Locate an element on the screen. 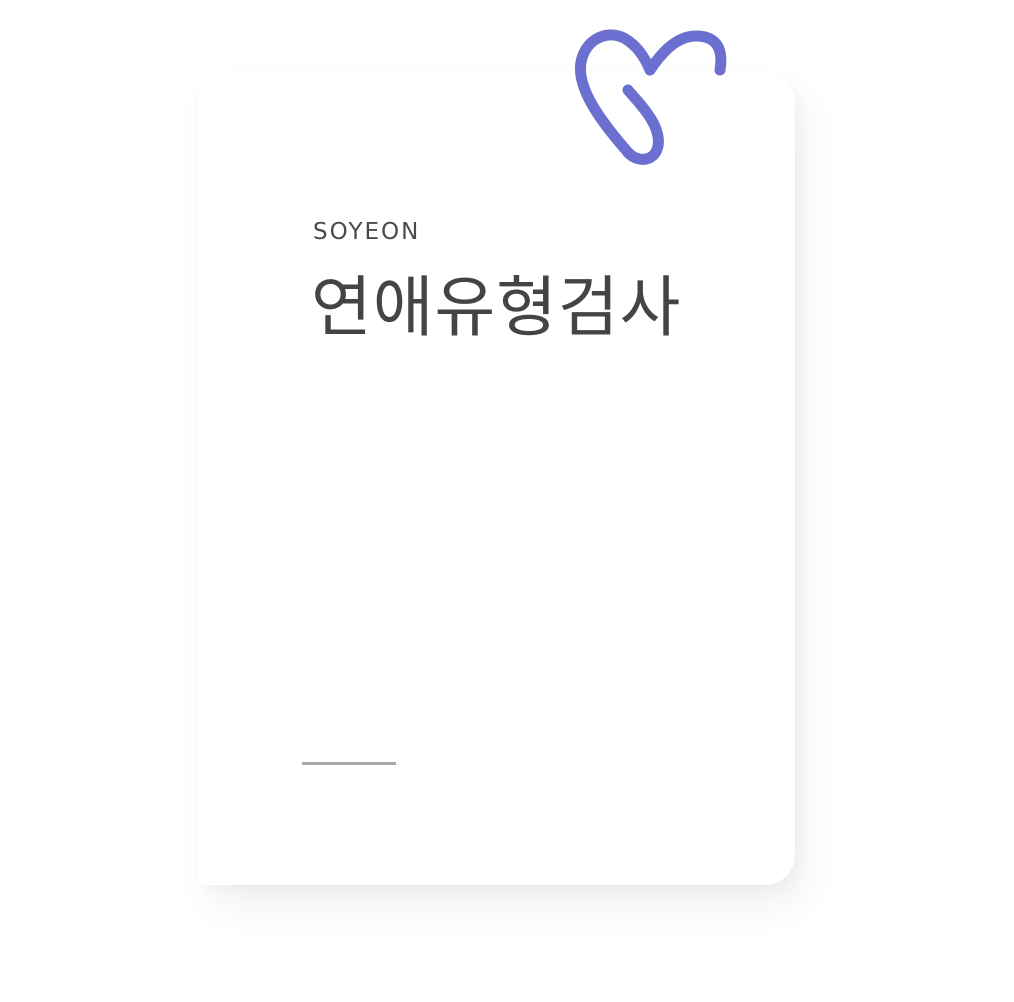 This screenshot has width=1014, height=1002. page-title: 연애유형검사 is located at coordinates (496, 307).